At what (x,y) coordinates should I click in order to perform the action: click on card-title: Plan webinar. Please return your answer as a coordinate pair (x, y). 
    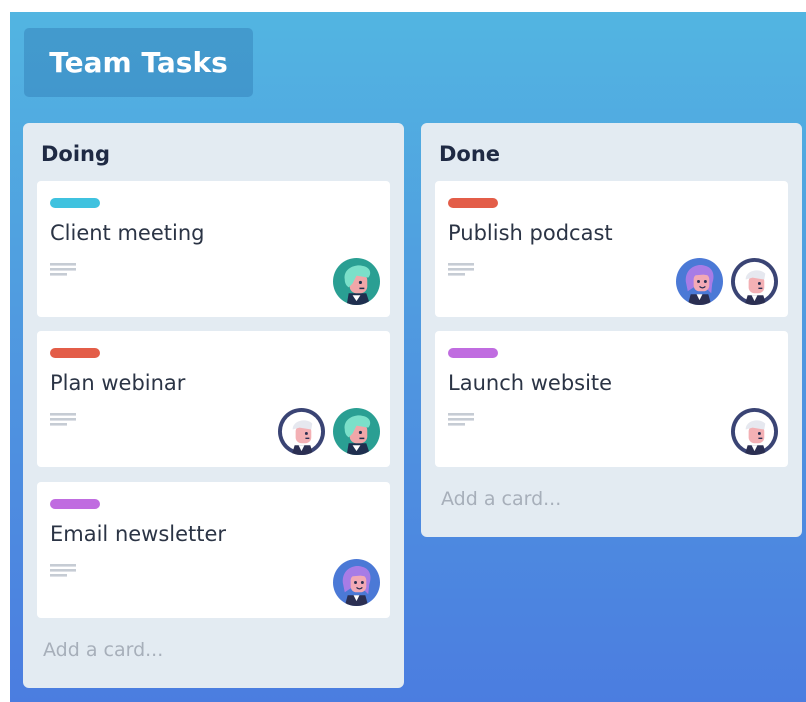
    Looking at the image, I should click on (118, 383).